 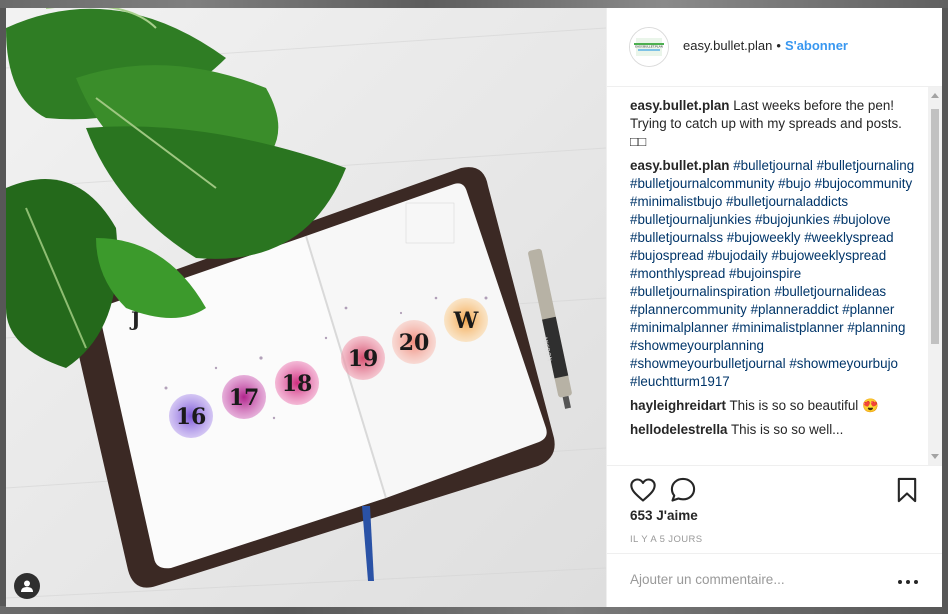 I want to click on hashtag-link: #bujocommunity, so click(x=864, y=183).